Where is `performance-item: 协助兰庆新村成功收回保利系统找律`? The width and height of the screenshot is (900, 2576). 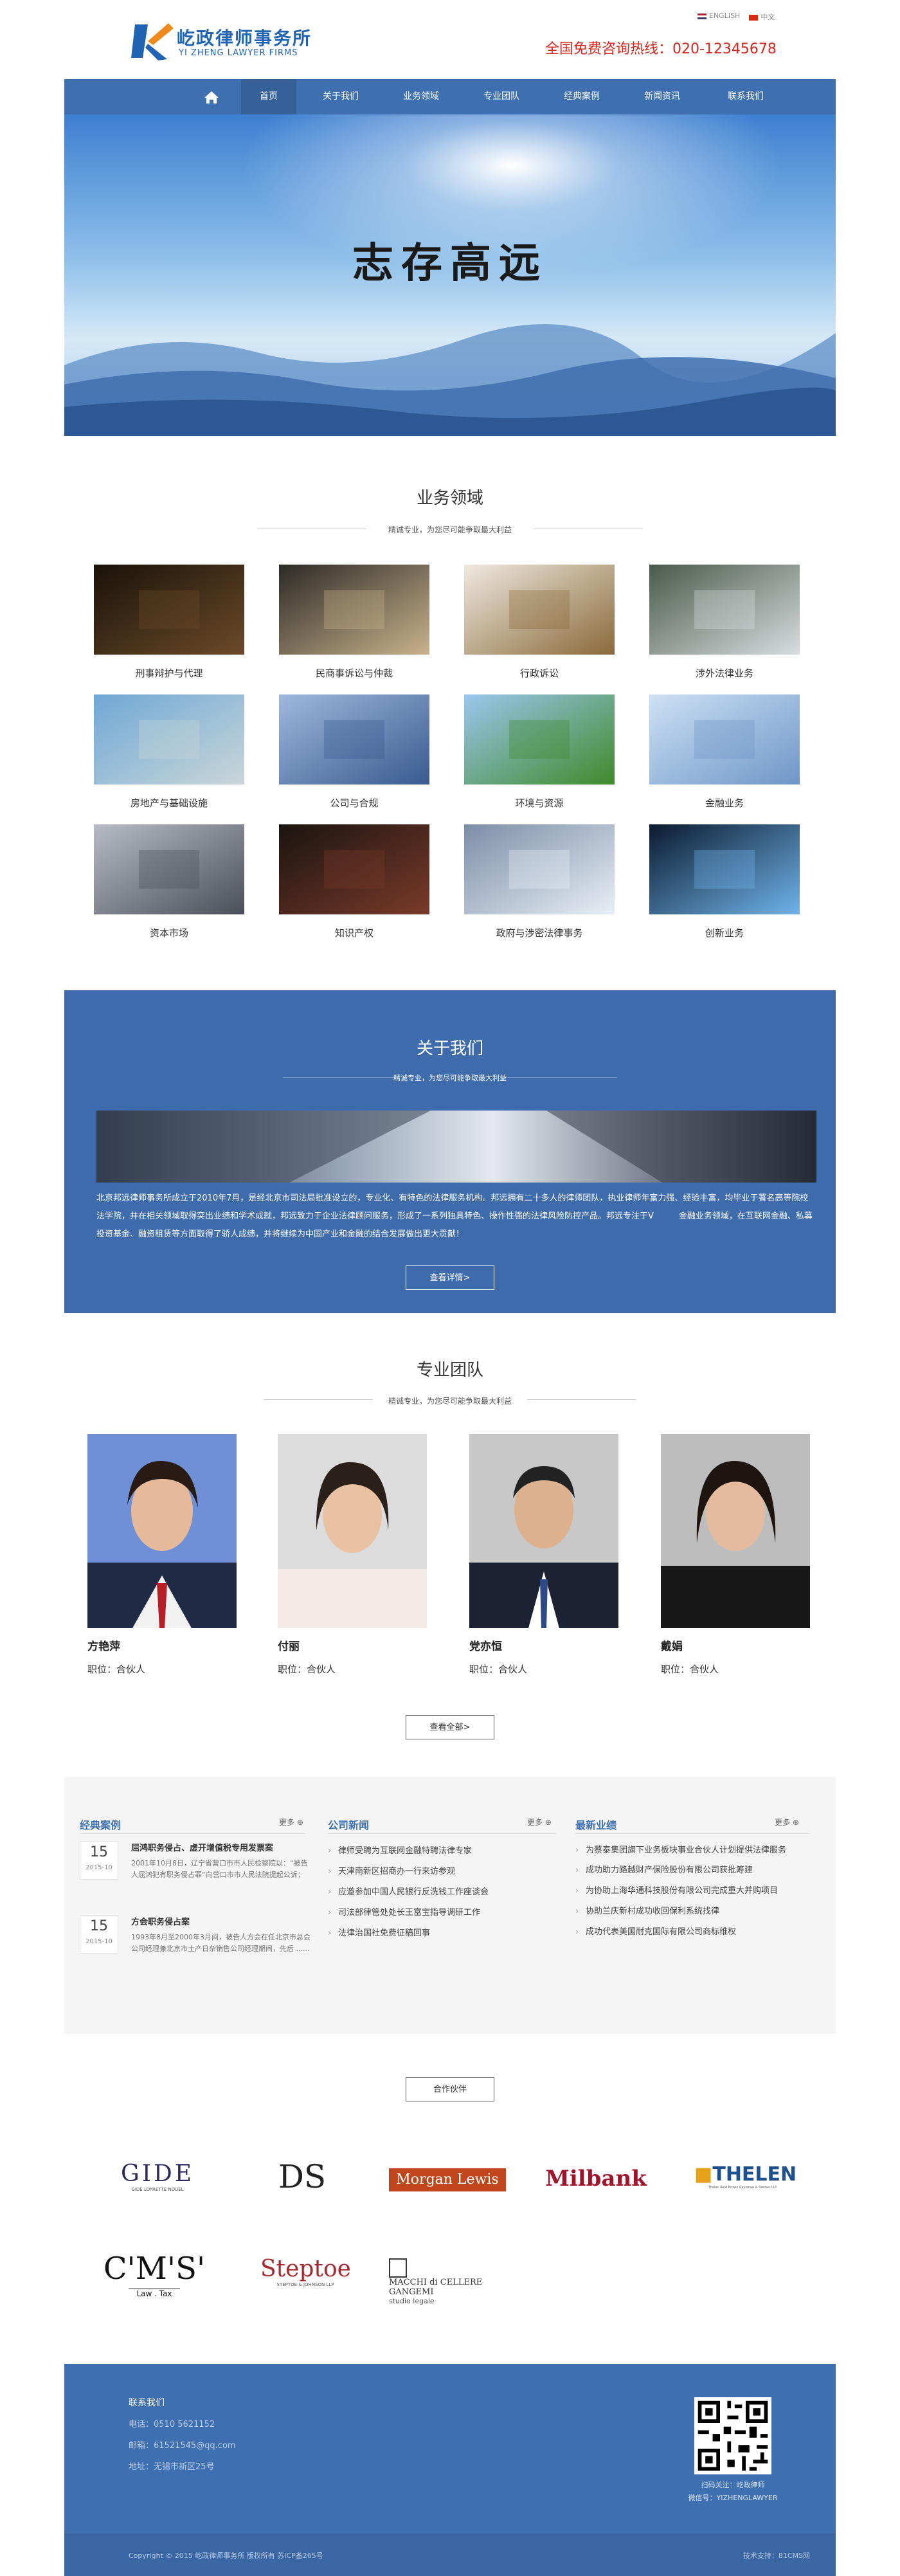
performance-item: 协助兰庆新村成功收回保利系统找律 is located at coordinates (694, 1911).